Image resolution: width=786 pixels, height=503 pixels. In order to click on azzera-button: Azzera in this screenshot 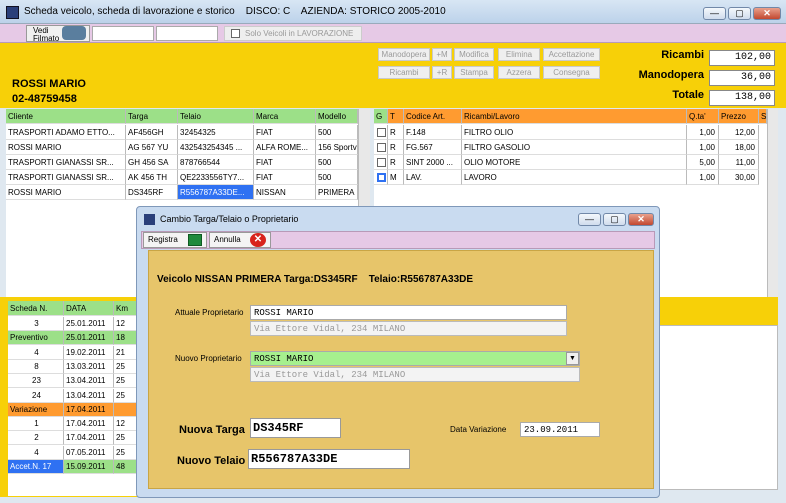, I will do `click(519, 72)`.